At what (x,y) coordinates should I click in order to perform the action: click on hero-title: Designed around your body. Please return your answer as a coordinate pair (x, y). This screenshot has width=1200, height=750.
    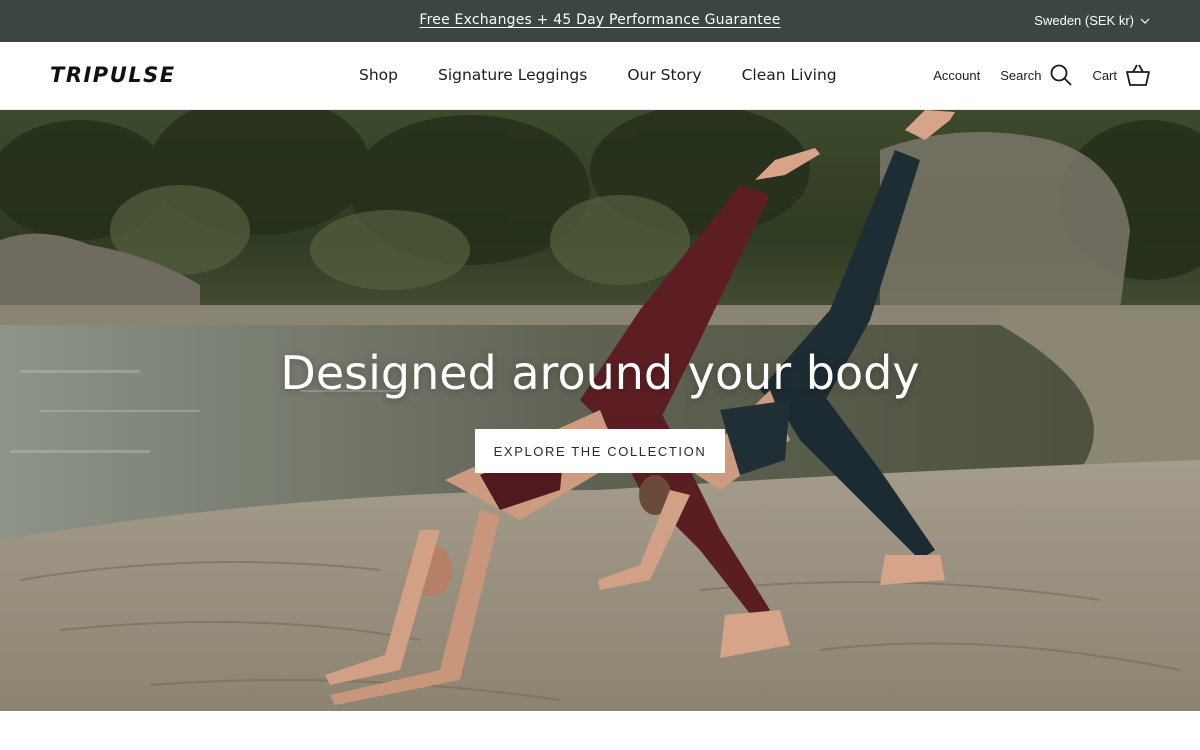
    Looking at the image, I should click on (600, 373).